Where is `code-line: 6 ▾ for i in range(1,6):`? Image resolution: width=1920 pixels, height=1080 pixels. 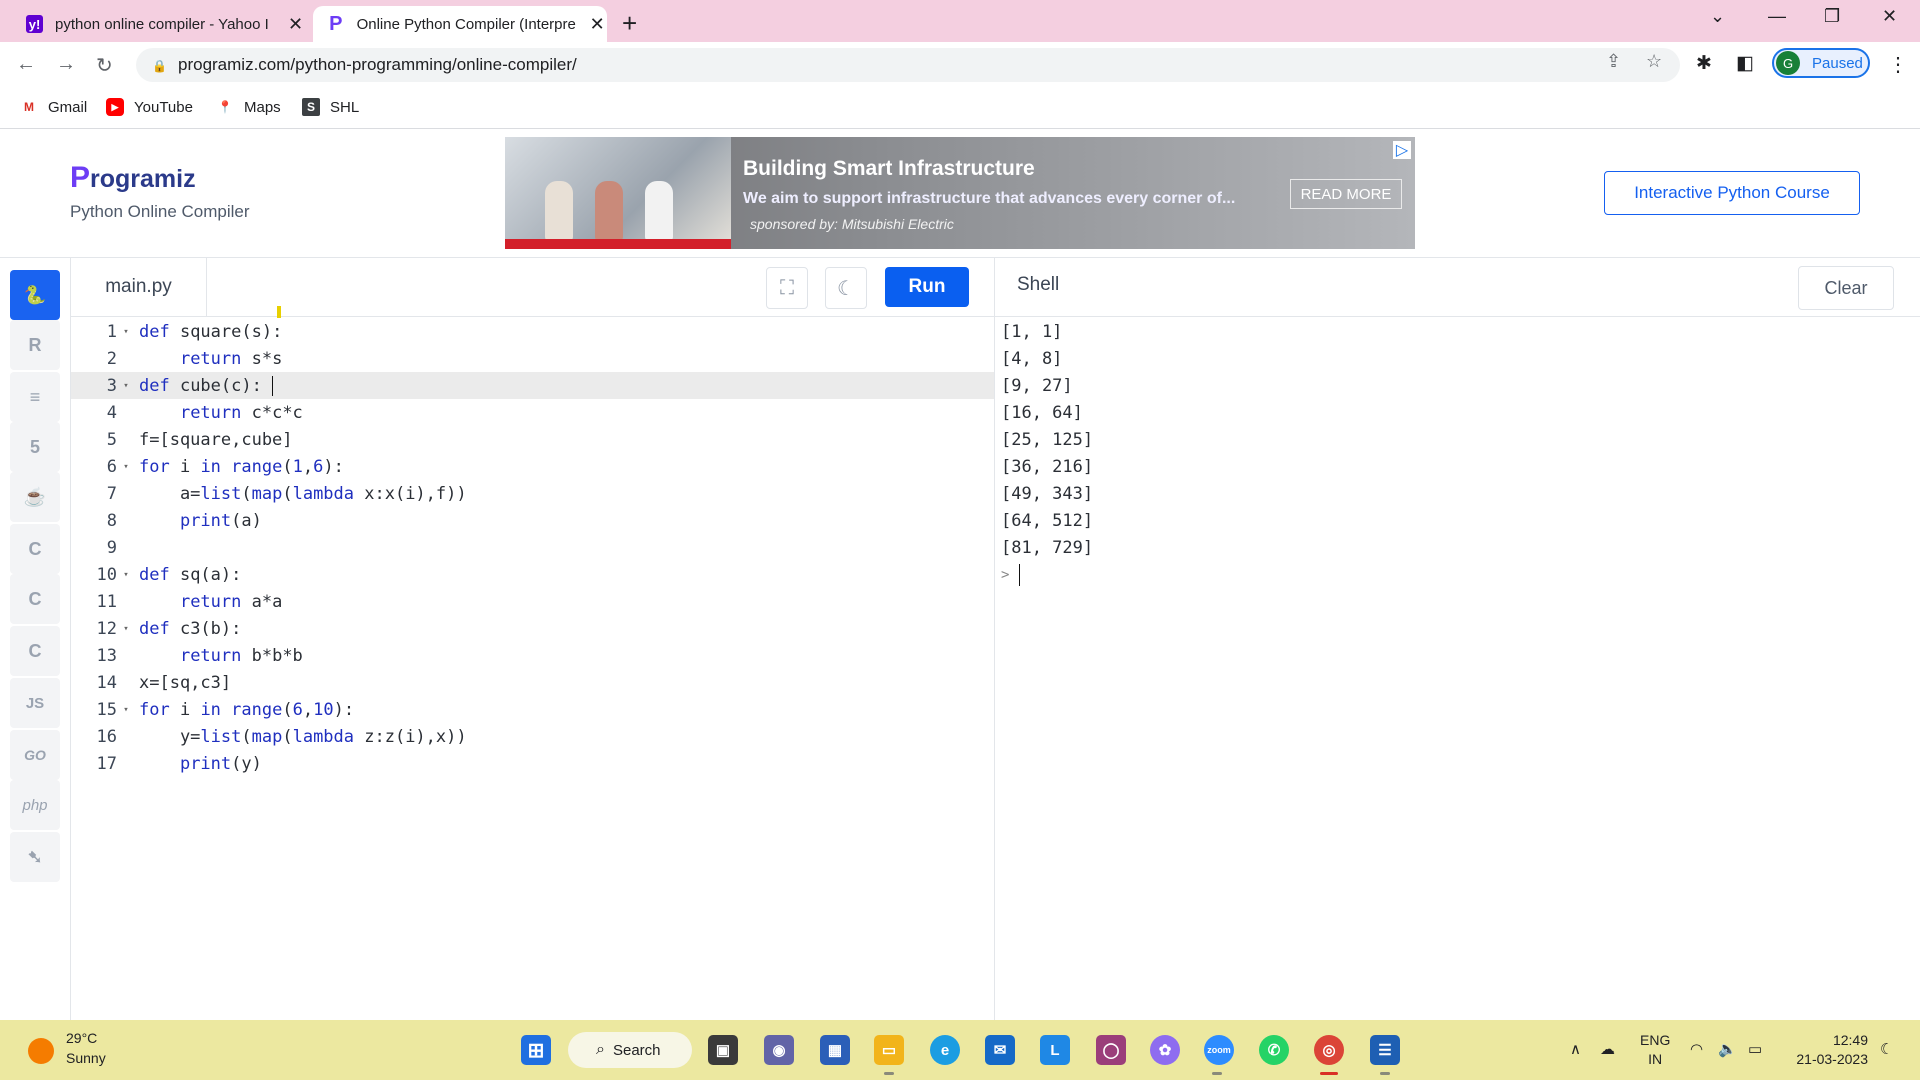
code-line: 6 ▾ for i in range(1,6): is located at coordinates (532, 466).